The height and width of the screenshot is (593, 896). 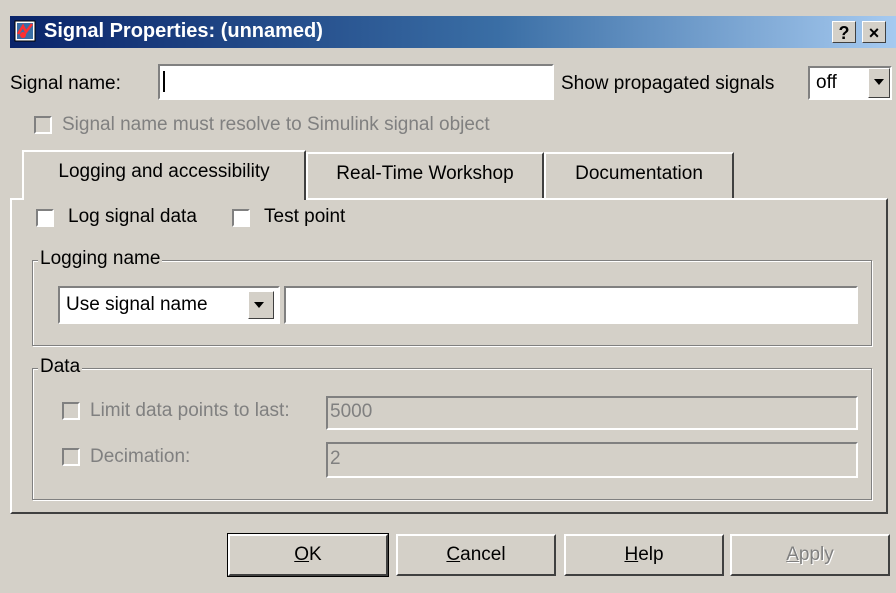 I want to click on logging-name-mode-value: Use signal name, so click(x=137, y=304).